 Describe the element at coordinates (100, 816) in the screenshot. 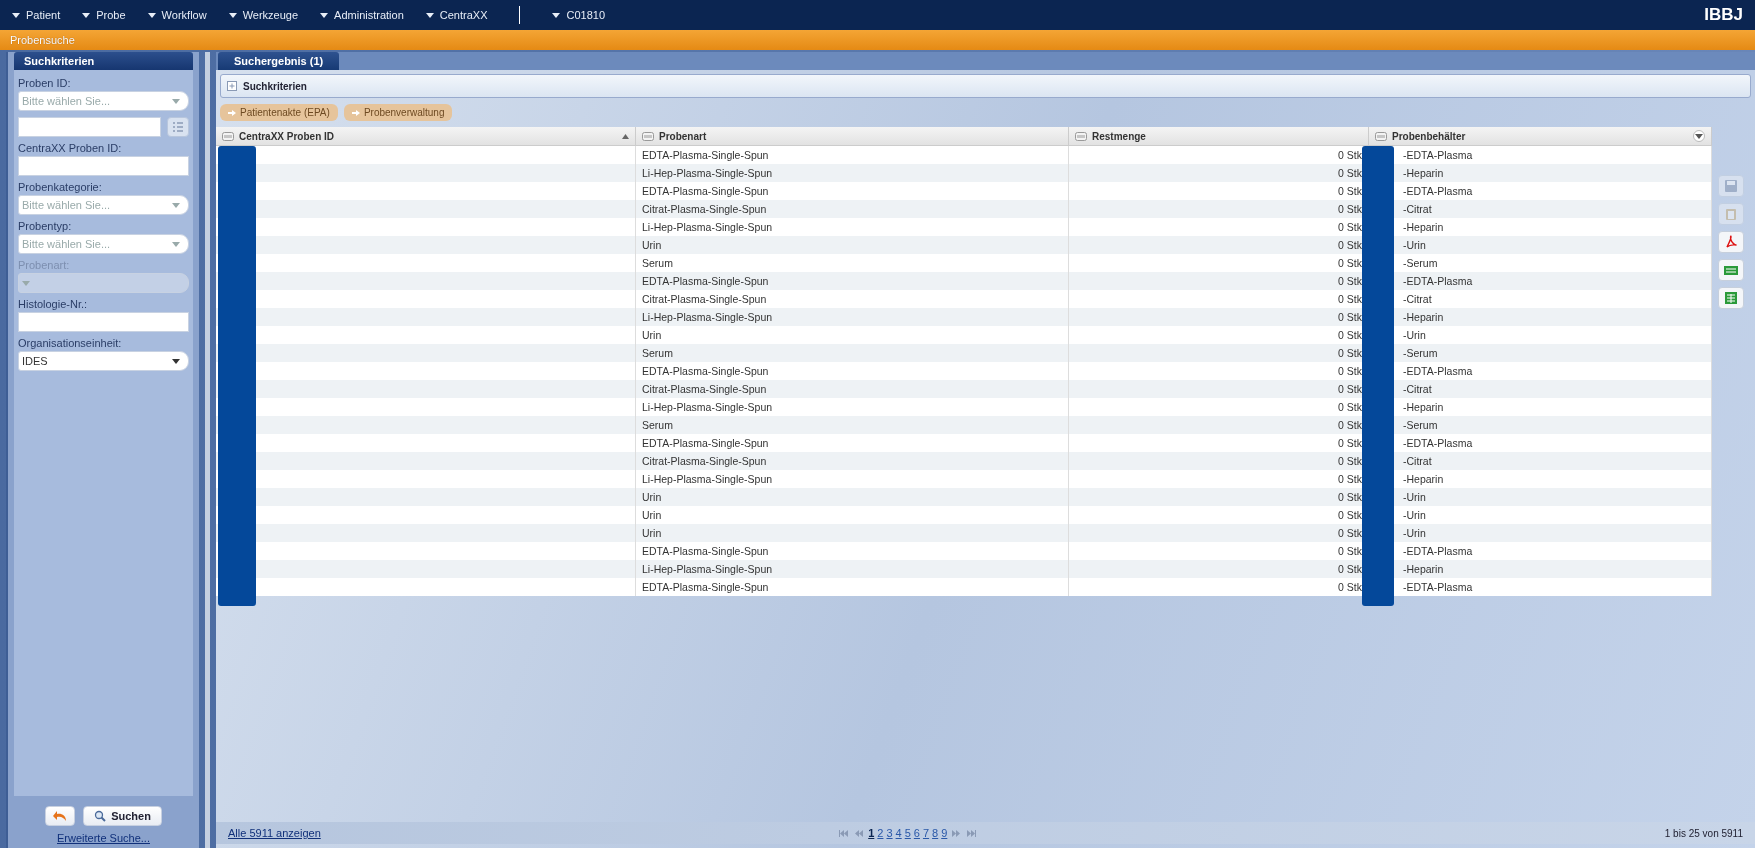

I see `search-icon` at that location.